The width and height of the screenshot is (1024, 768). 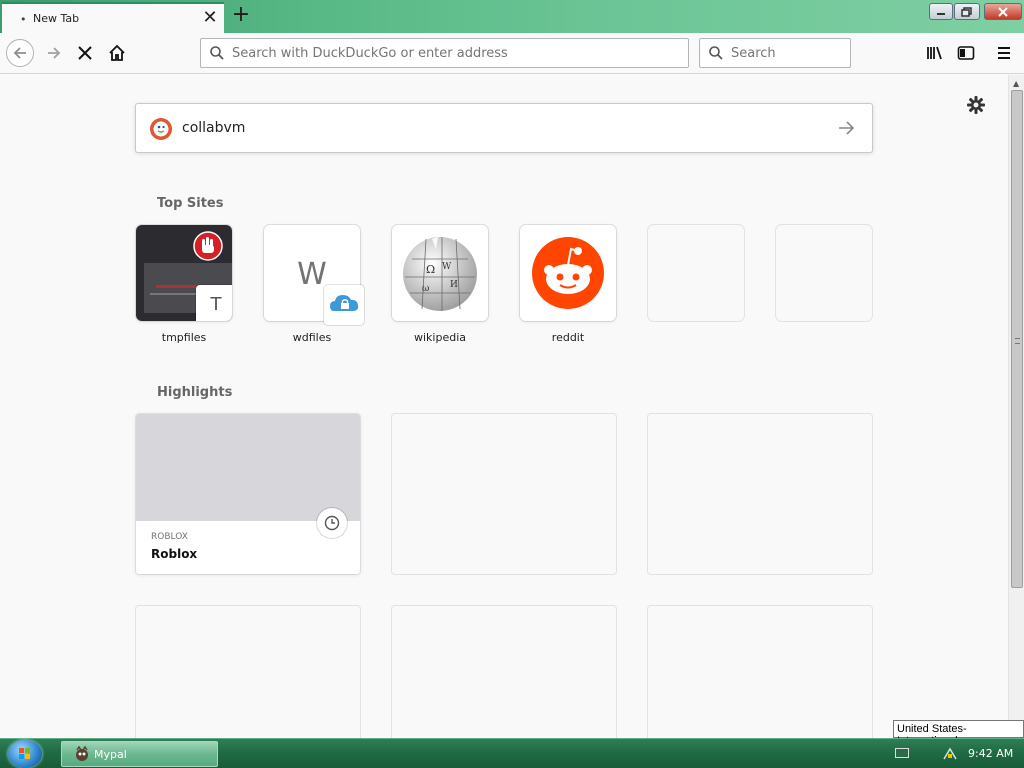 I want to click on home-button, so click(x=117, y=53).